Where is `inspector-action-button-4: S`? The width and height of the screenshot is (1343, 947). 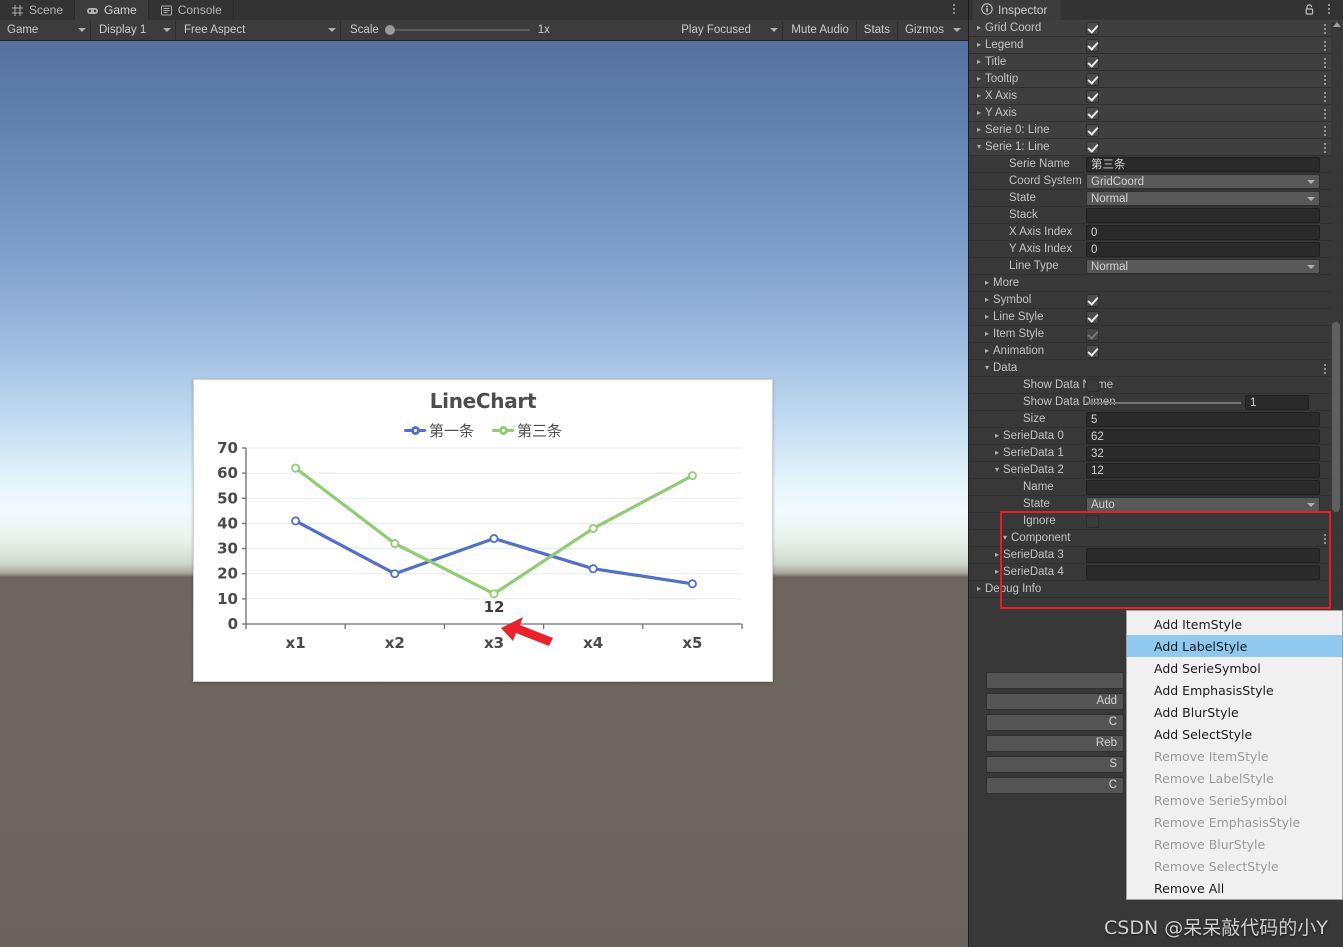 inspector-action-button-4: S is located at coordinates (1055, 764).